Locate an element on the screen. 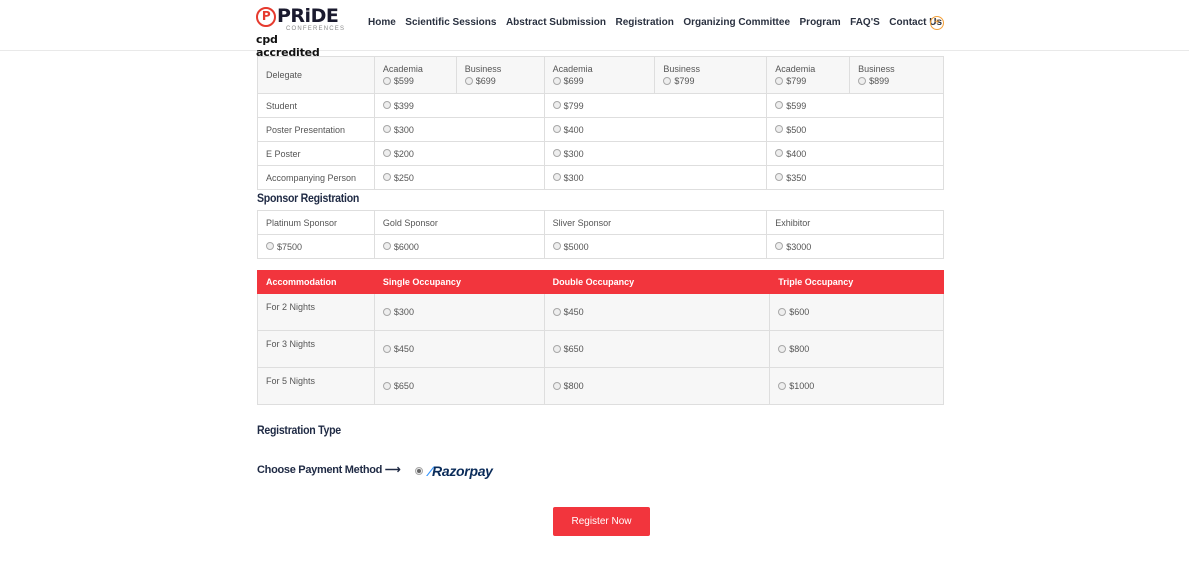  price-option: $799 is located at coordinates (655, 105).